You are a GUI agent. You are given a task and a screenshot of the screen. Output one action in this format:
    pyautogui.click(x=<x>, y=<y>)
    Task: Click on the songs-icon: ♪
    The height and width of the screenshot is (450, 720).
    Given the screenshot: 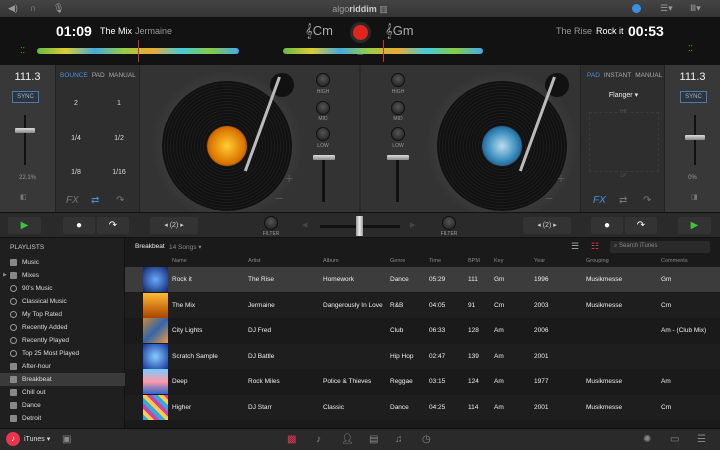 What is the action you would take?
    pyautogui.click(x=318, y=439)
    